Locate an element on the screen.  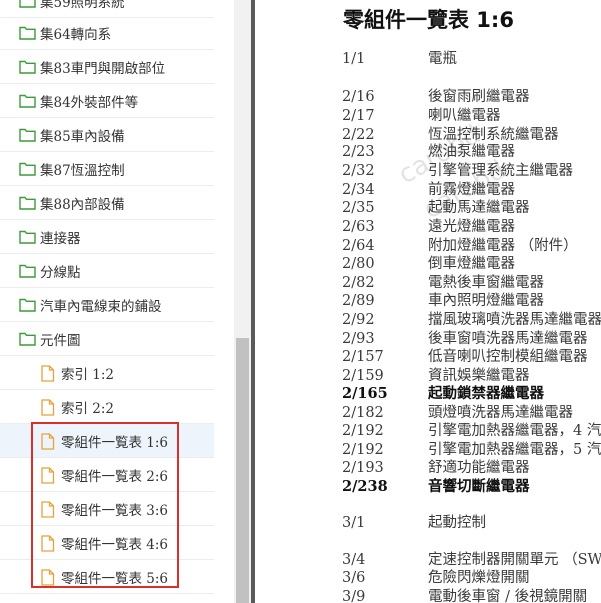
component-row: 2/92 擋風玻璃噴洗器馬達繼電器 is located at coordinates (428, 320).